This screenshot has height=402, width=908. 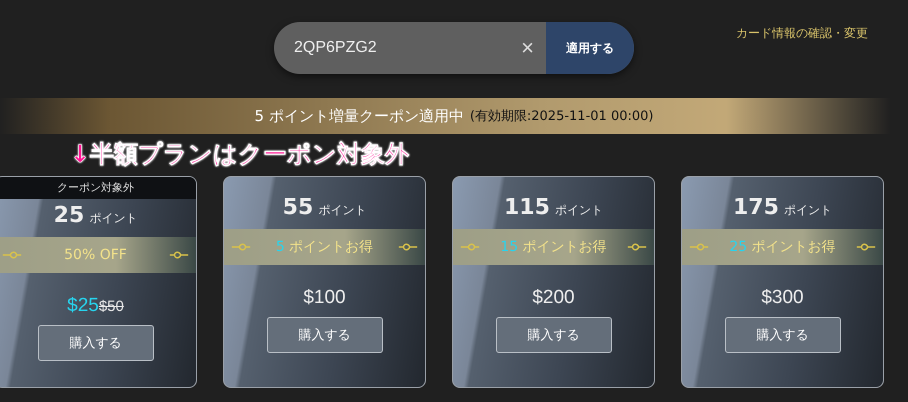 I want to click on offer-text: 5 ポイントお得, so click(x=325, y=247).